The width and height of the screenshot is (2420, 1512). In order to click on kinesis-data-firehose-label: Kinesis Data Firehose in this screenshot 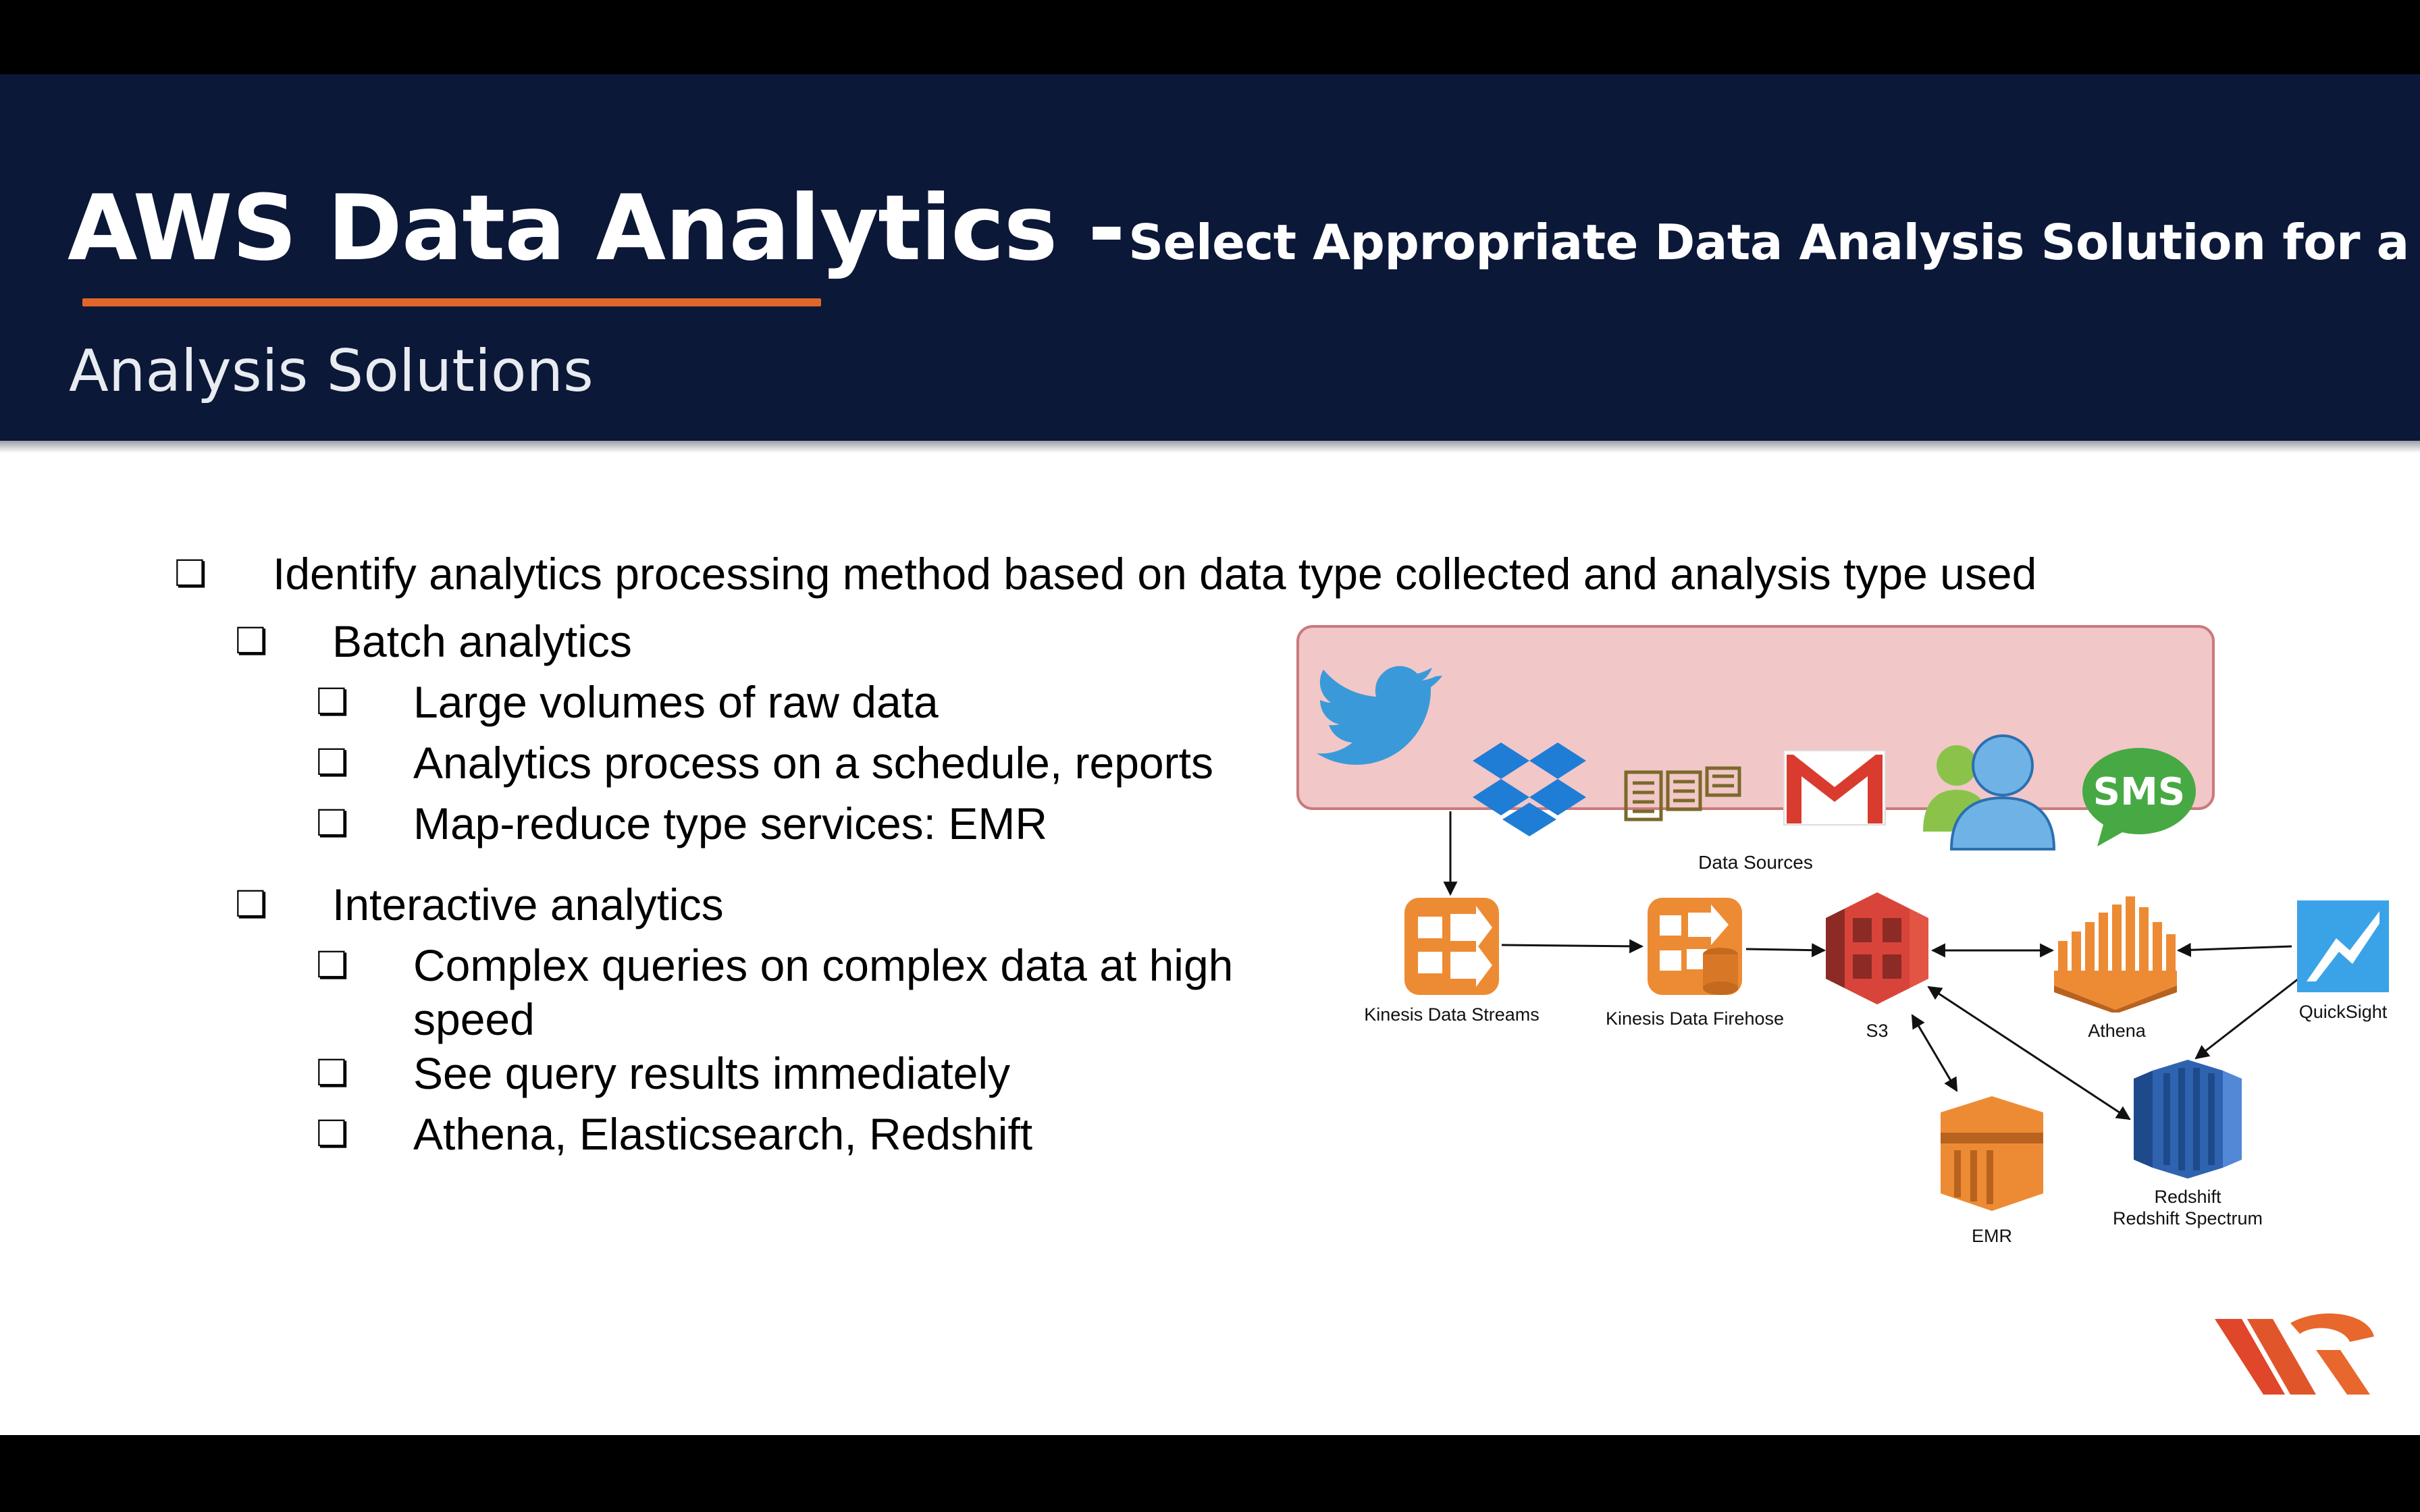, I will do `click(1695, 1019)`.